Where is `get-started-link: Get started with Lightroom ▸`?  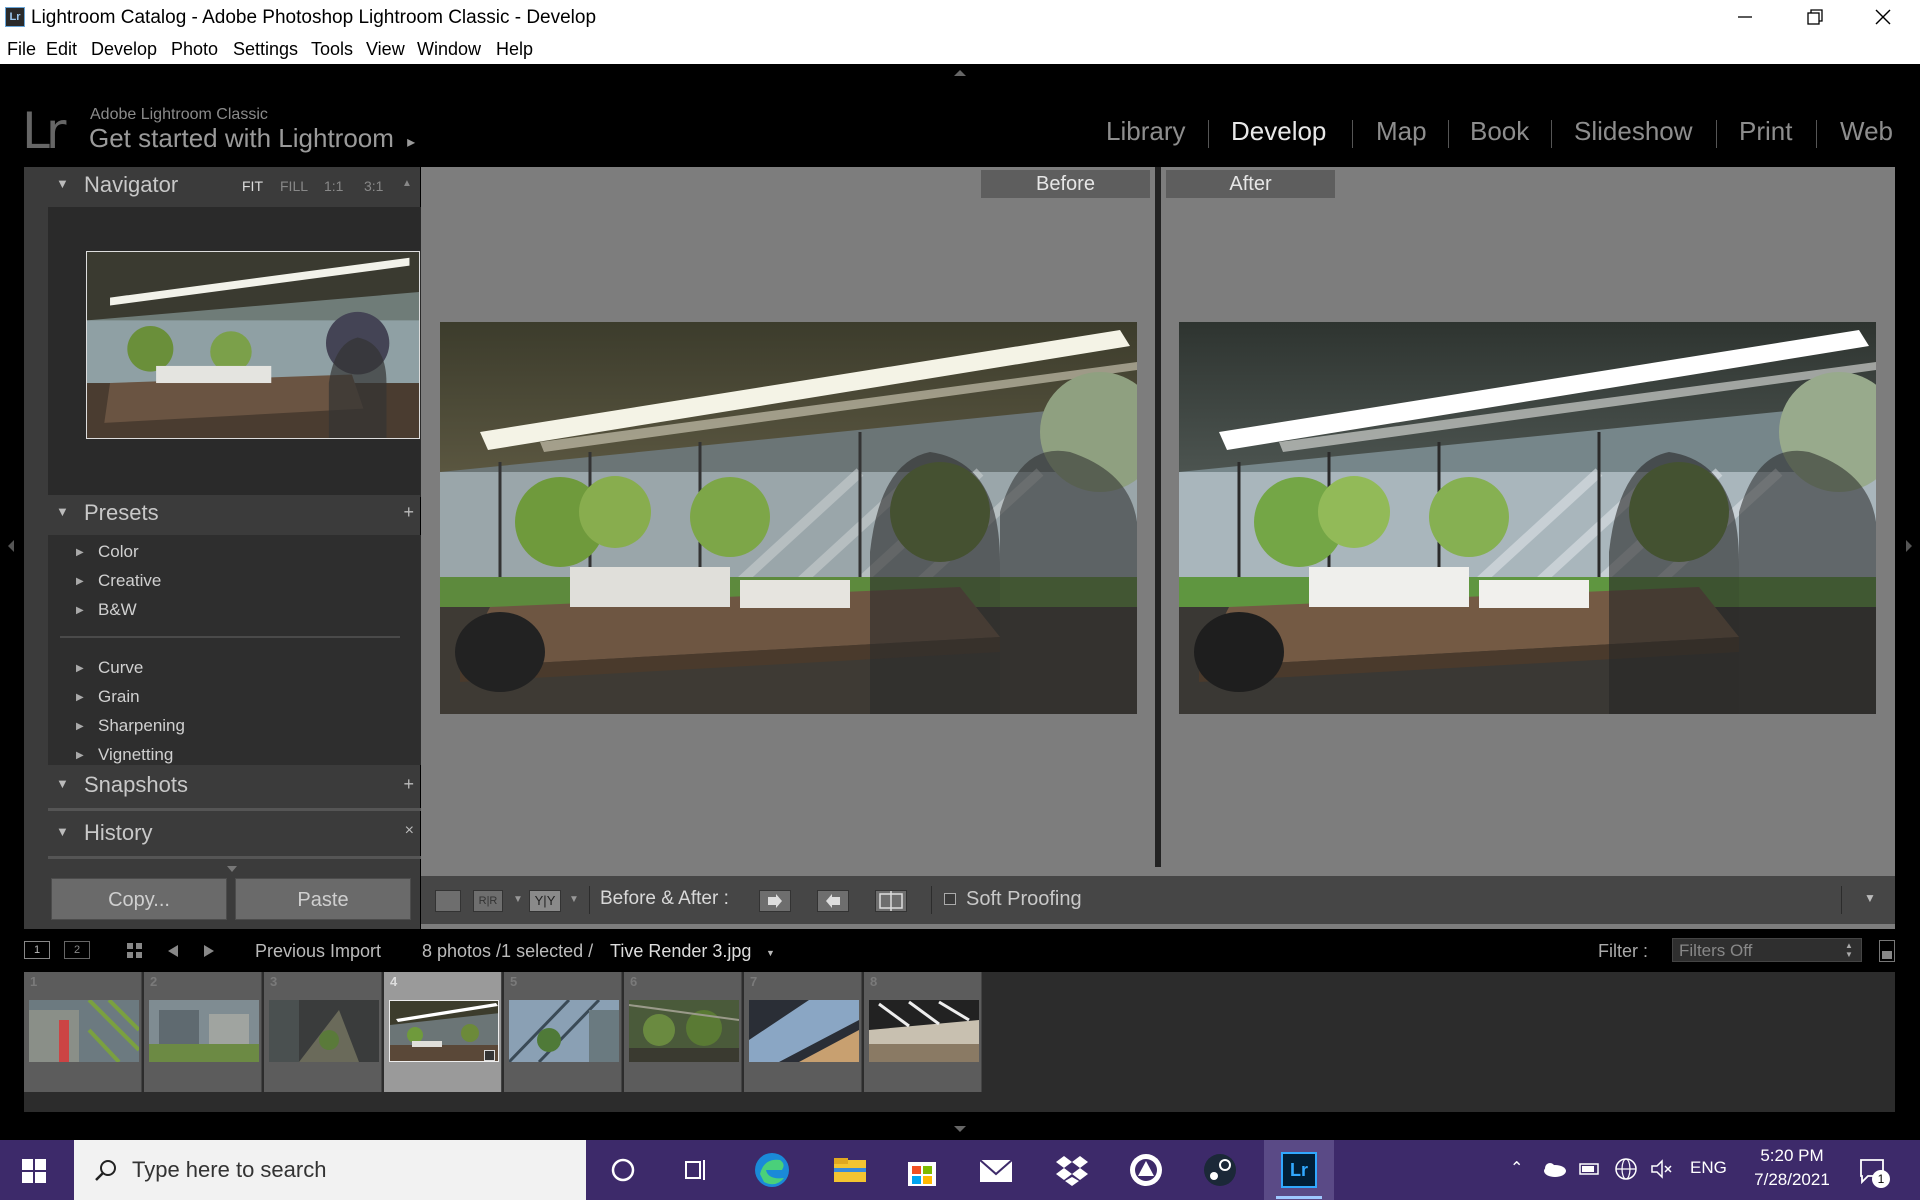
get-started-link: Get started with Lightroom ▸ is located at coordinates (252, 138).